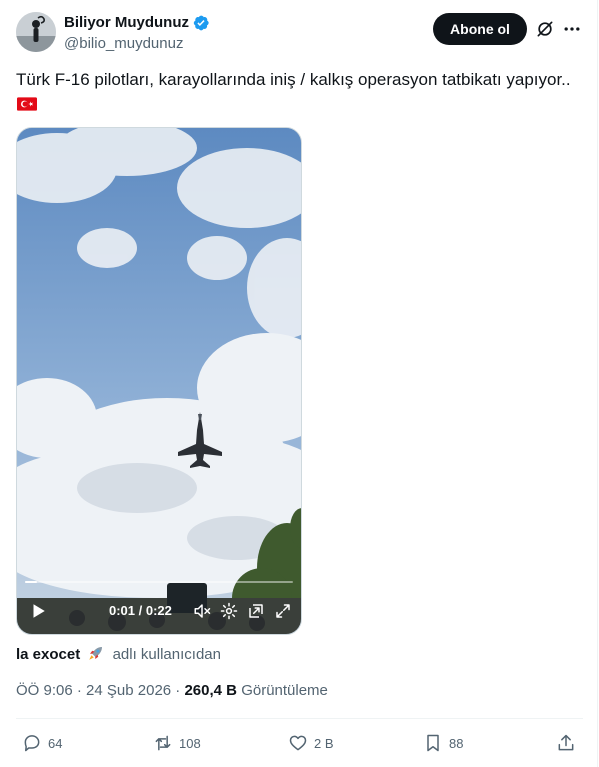 This screenshot has width=599, height=767. Describe the element at coordinates (298, 743) in the screenshot. I see `heart-icon` at that location.